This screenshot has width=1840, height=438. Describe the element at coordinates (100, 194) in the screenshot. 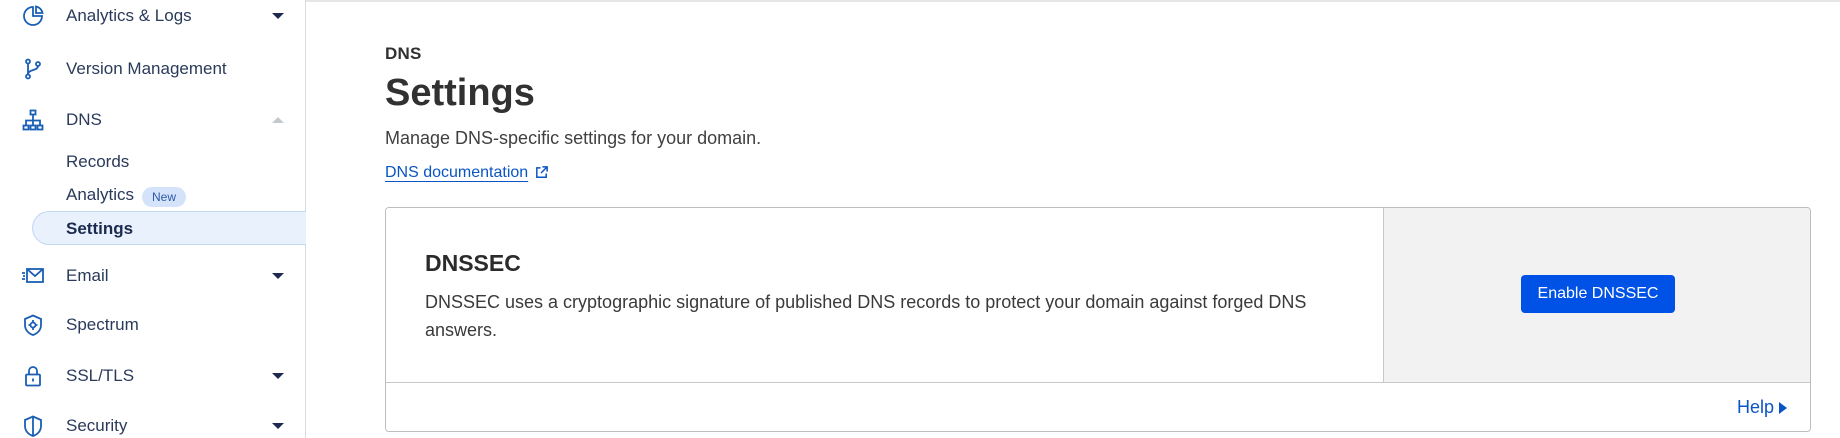

I see `sidebar-subitem-label: Analytics` at that location.